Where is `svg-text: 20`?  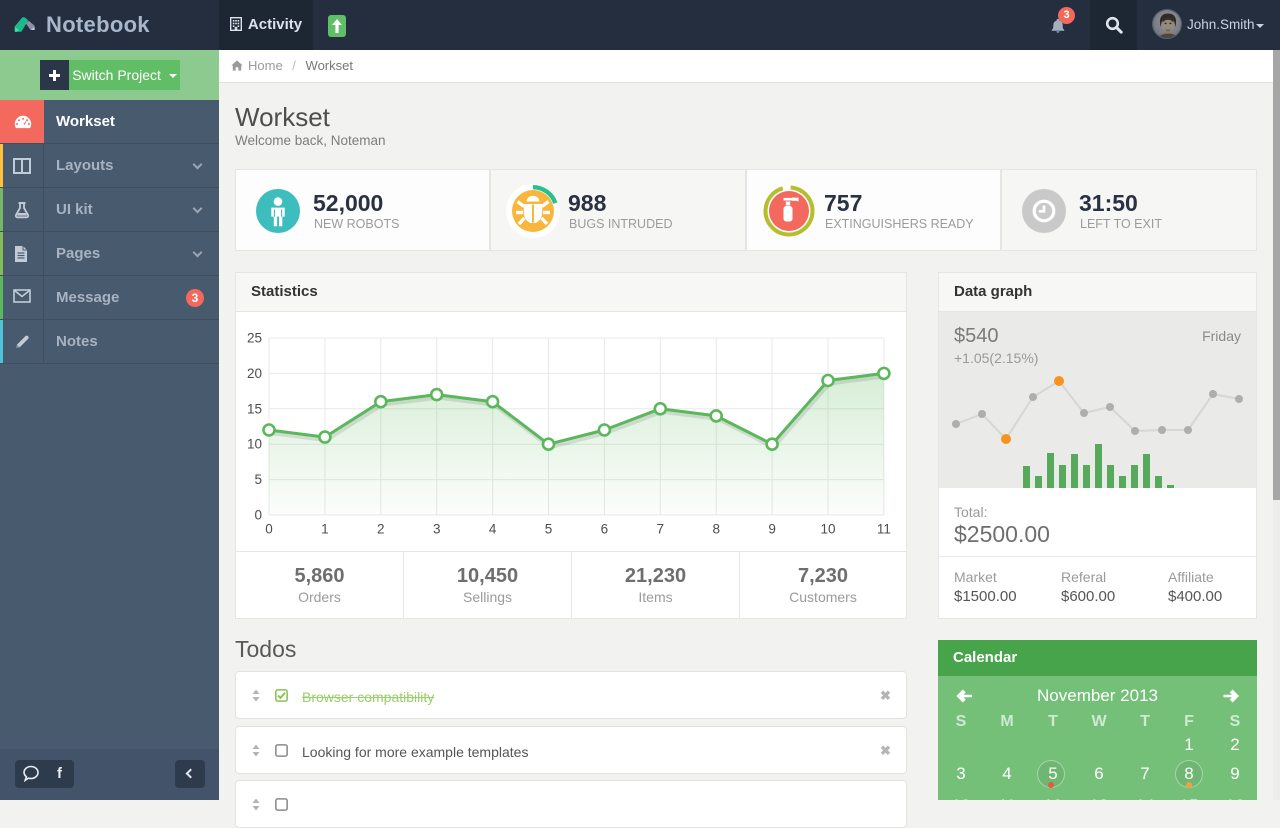 svg-text: 20 is located at coordinates (254, 373).